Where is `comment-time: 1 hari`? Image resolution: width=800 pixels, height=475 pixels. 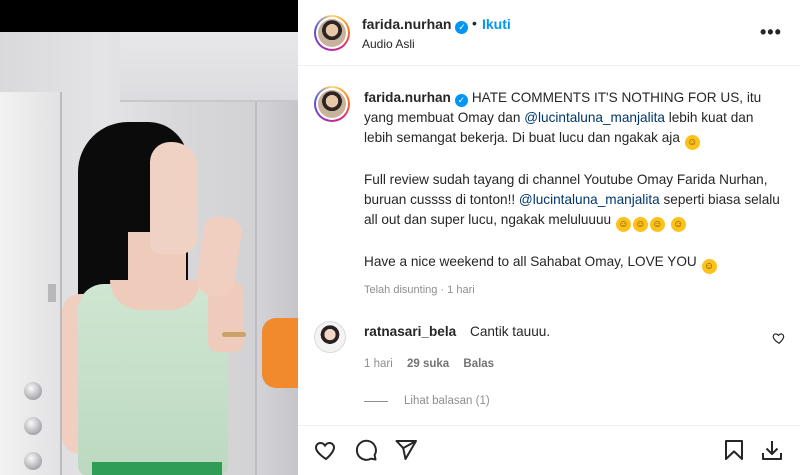 comment-time: 1 hari is located at coordinates (378, 364).